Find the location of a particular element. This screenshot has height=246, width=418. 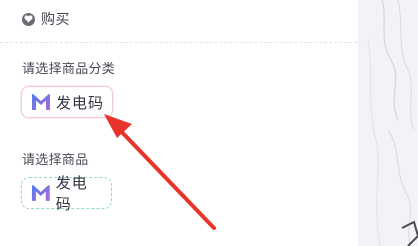

category-option-selected: 发电码 is located at coordinates (67, 102).